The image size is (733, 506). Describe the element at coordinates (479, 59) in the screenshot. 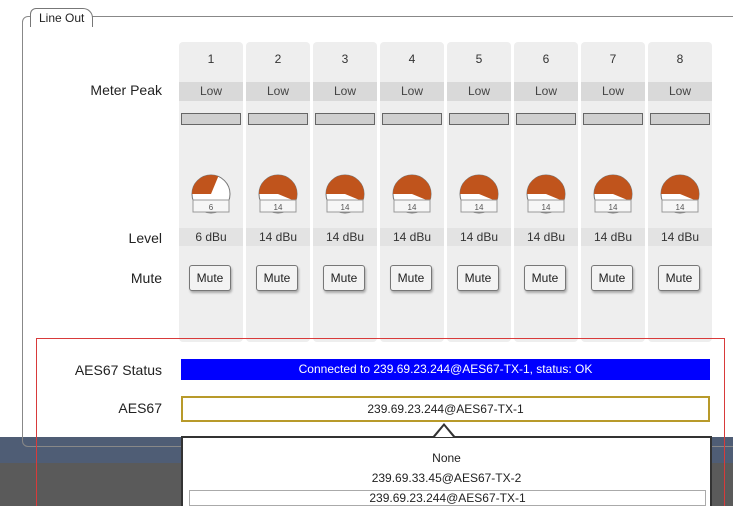

I see `channel-number: 5` at that location.